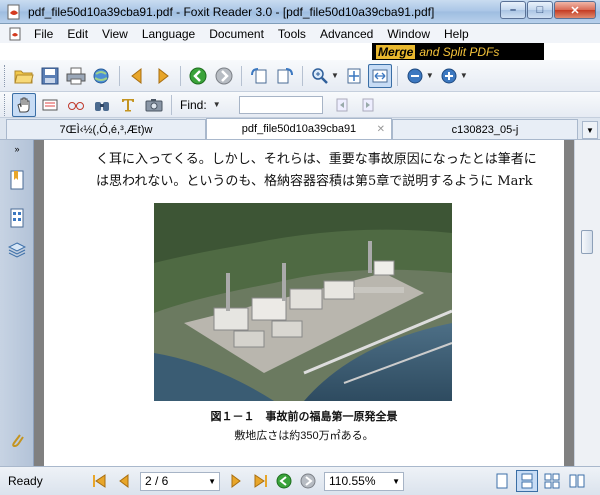 The height and width of the screenshot is (495, 600). I want to click on find-previous-icon, so click(342, 104).